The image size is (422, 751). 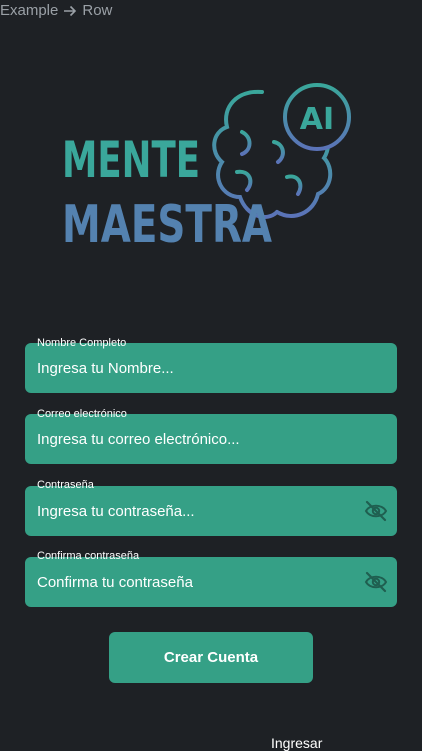 I want to click on breadcrumb: Example Row, so click(x=56, y=10).